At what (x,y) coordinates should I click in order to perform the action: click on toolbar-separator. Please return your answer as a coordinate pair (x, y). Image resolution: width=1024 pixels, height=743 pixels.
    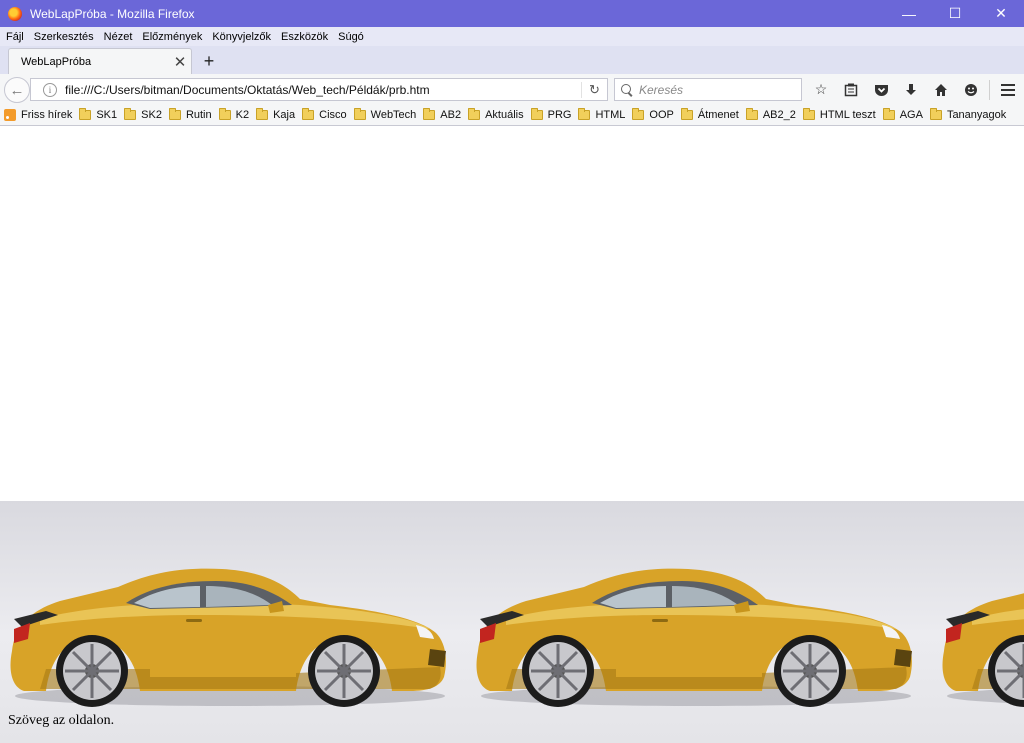
    Looking at the image, I should click on (989, 90).